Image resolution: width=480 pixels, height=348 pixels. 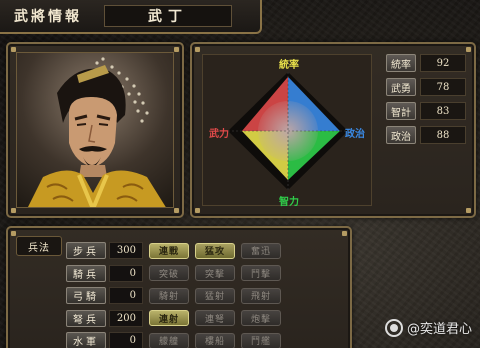 What do you see at coordinates (401, 63) in the screenshot?
I see `stat-label: 統率` at bounding box center [401, 63].